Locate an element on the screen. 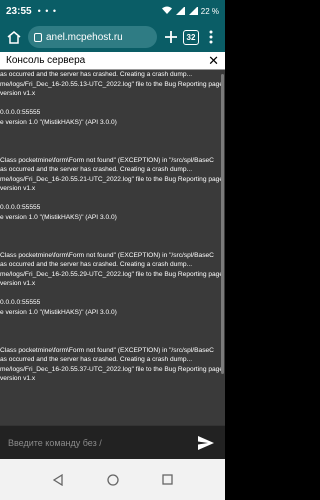 The height and width of the screenshot is (500, 320). new-tab-button is located at coordinates (171, 37).